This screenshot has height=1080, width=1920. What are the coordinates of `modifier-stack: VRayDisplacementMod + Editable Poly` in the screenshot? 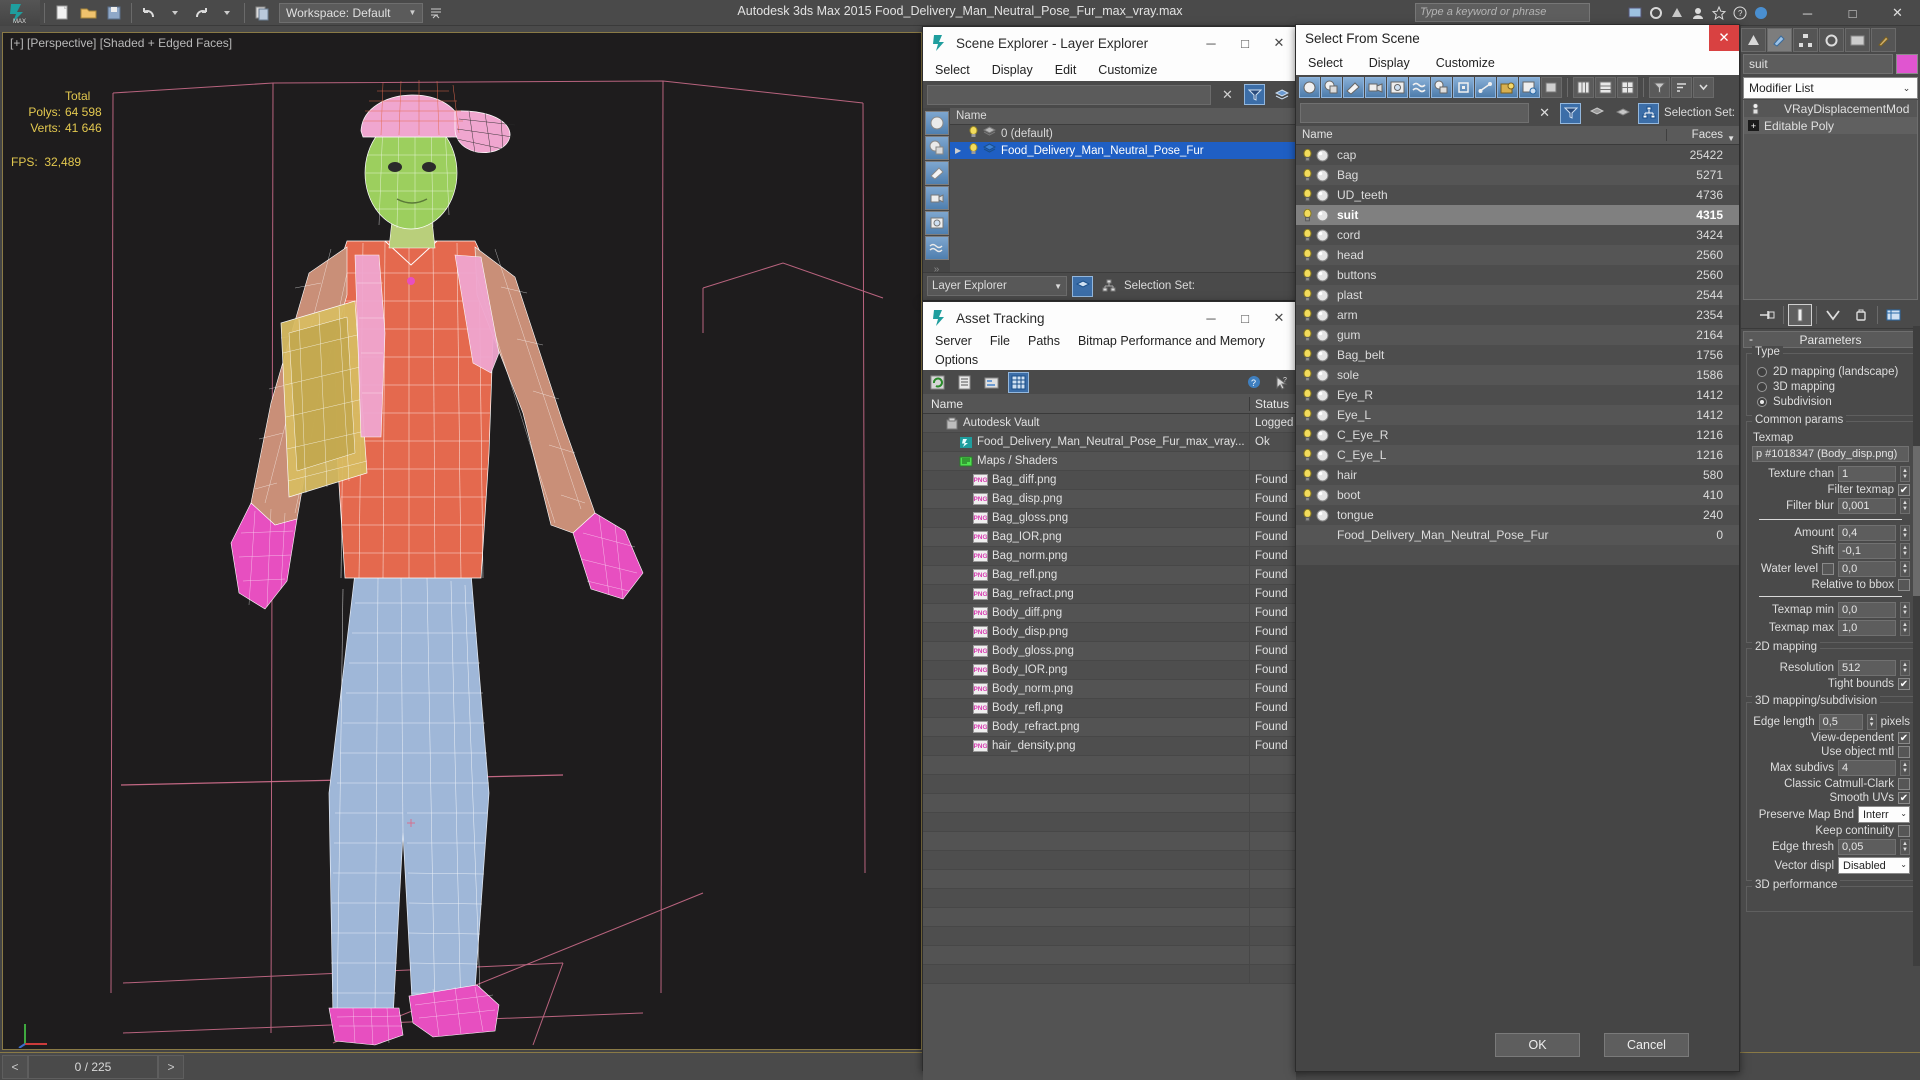 It's located at (1830, 200).